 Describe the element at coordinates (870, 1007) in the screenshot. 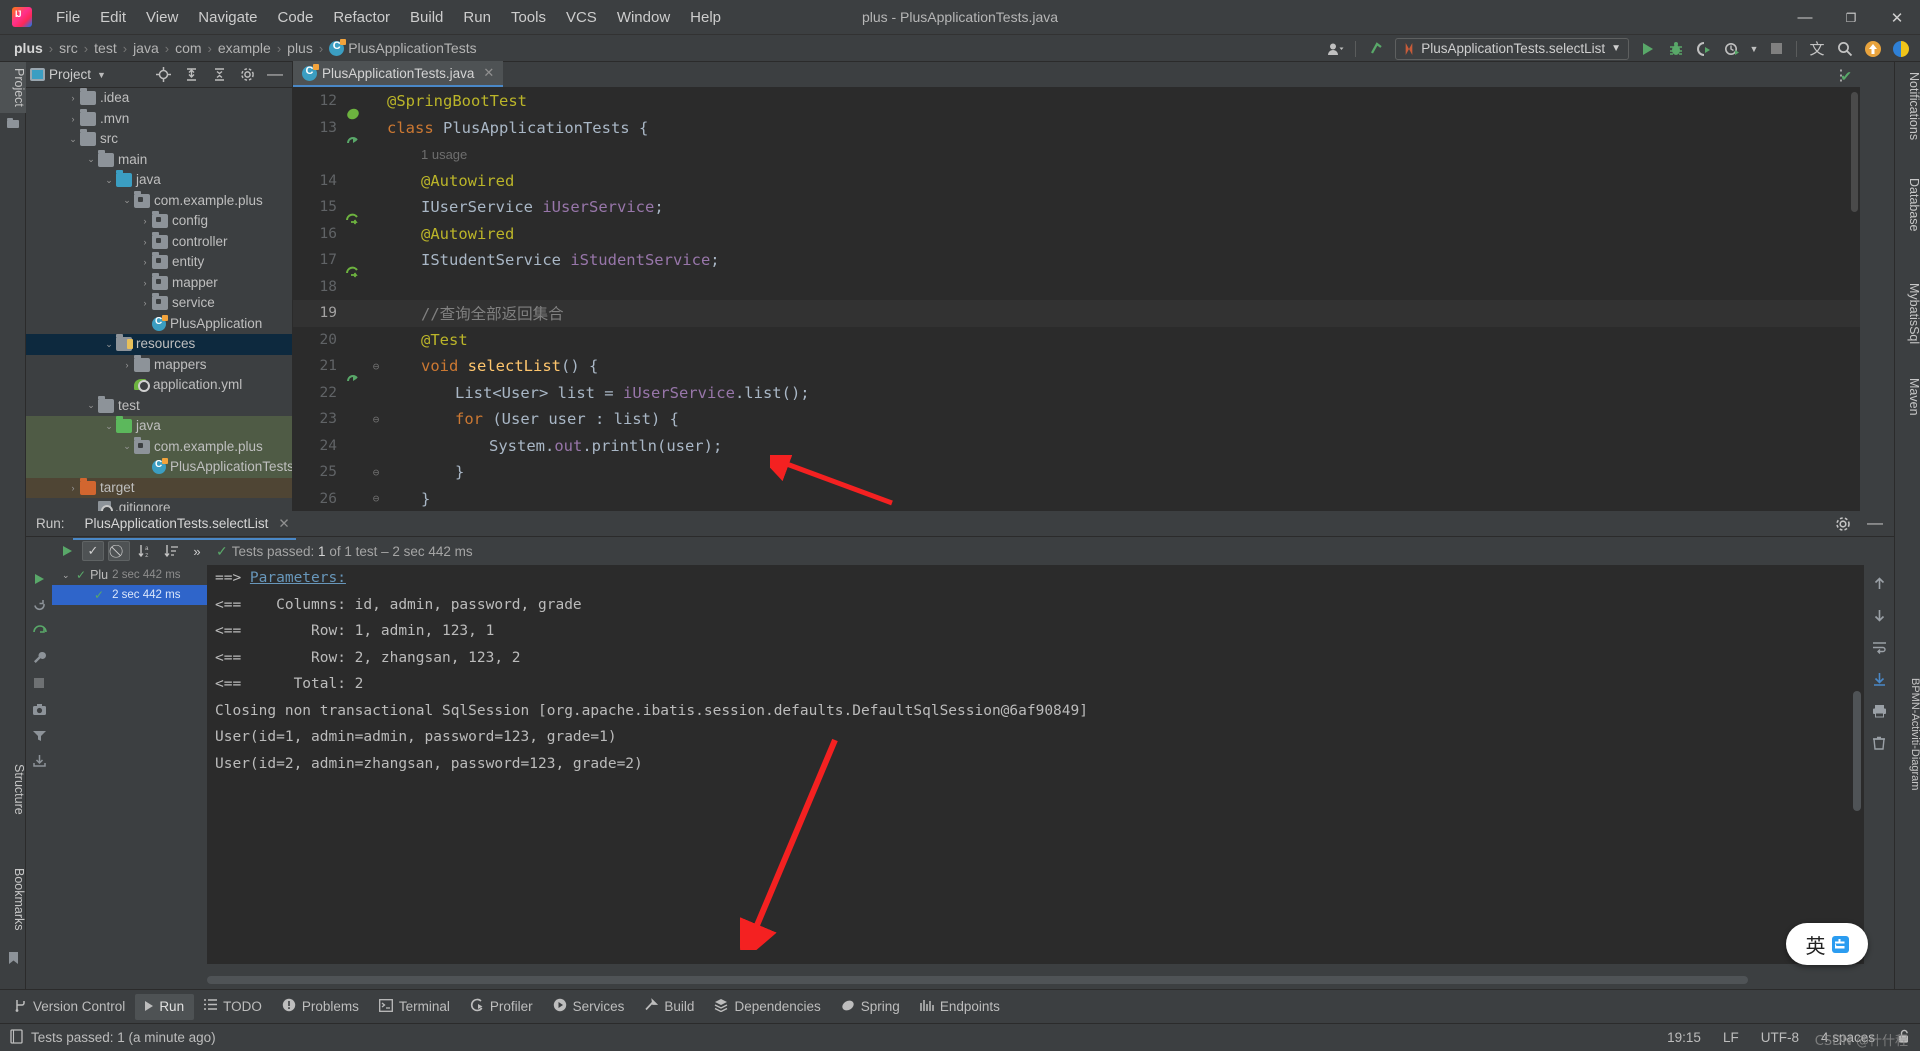

I see `bottom-tab-spring: Spring` at that location.